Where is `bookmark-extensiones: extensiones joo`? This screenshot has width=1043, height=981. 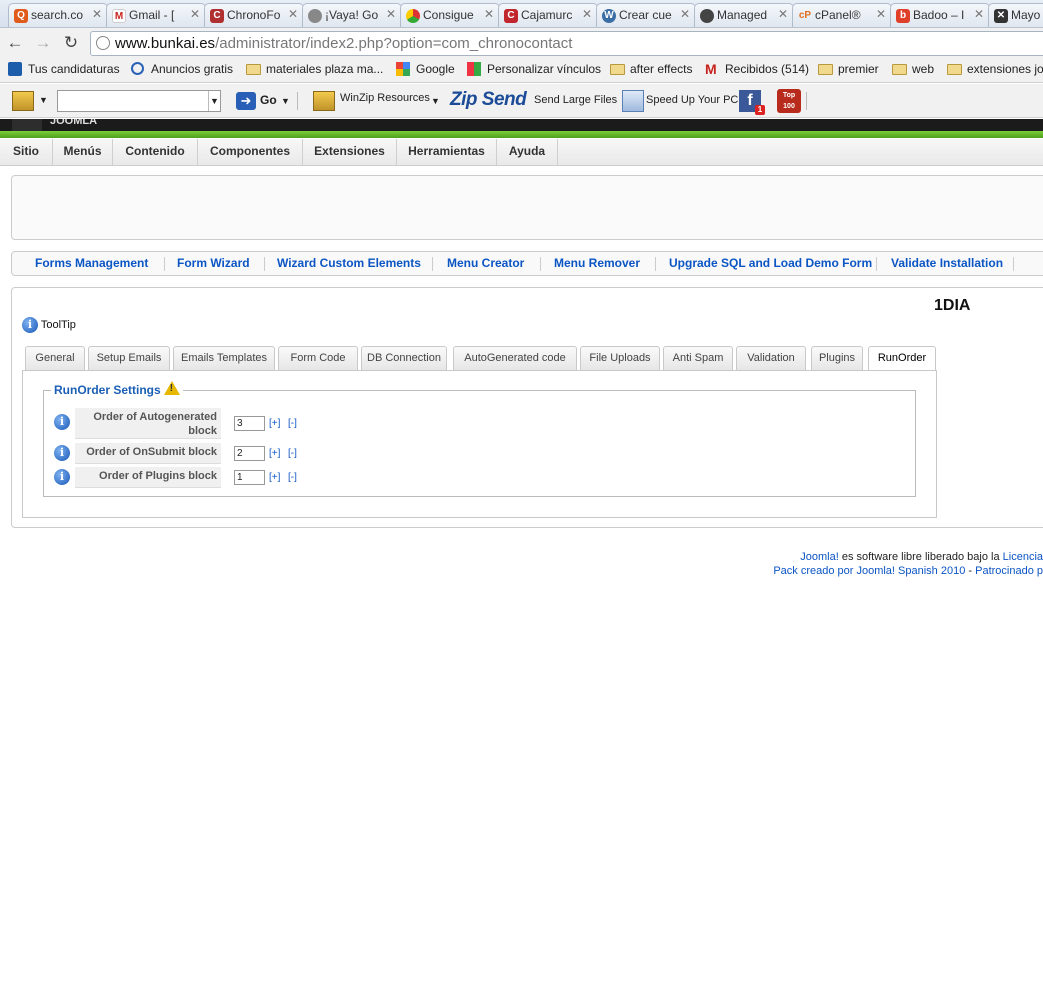 bookmark-extensiones: extensiones joo is located at coordinates (995, 69).